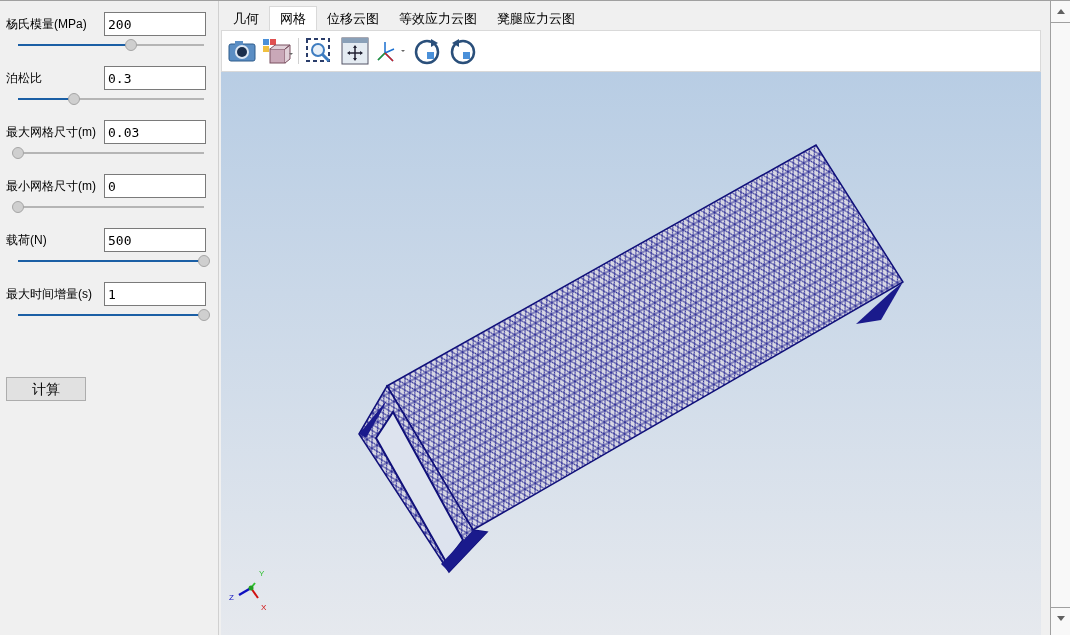 The image size is (1070, 635). Describe the element at coordinates (278, 51) in the screenshot. I see `mesh-cube-icon` at that location.